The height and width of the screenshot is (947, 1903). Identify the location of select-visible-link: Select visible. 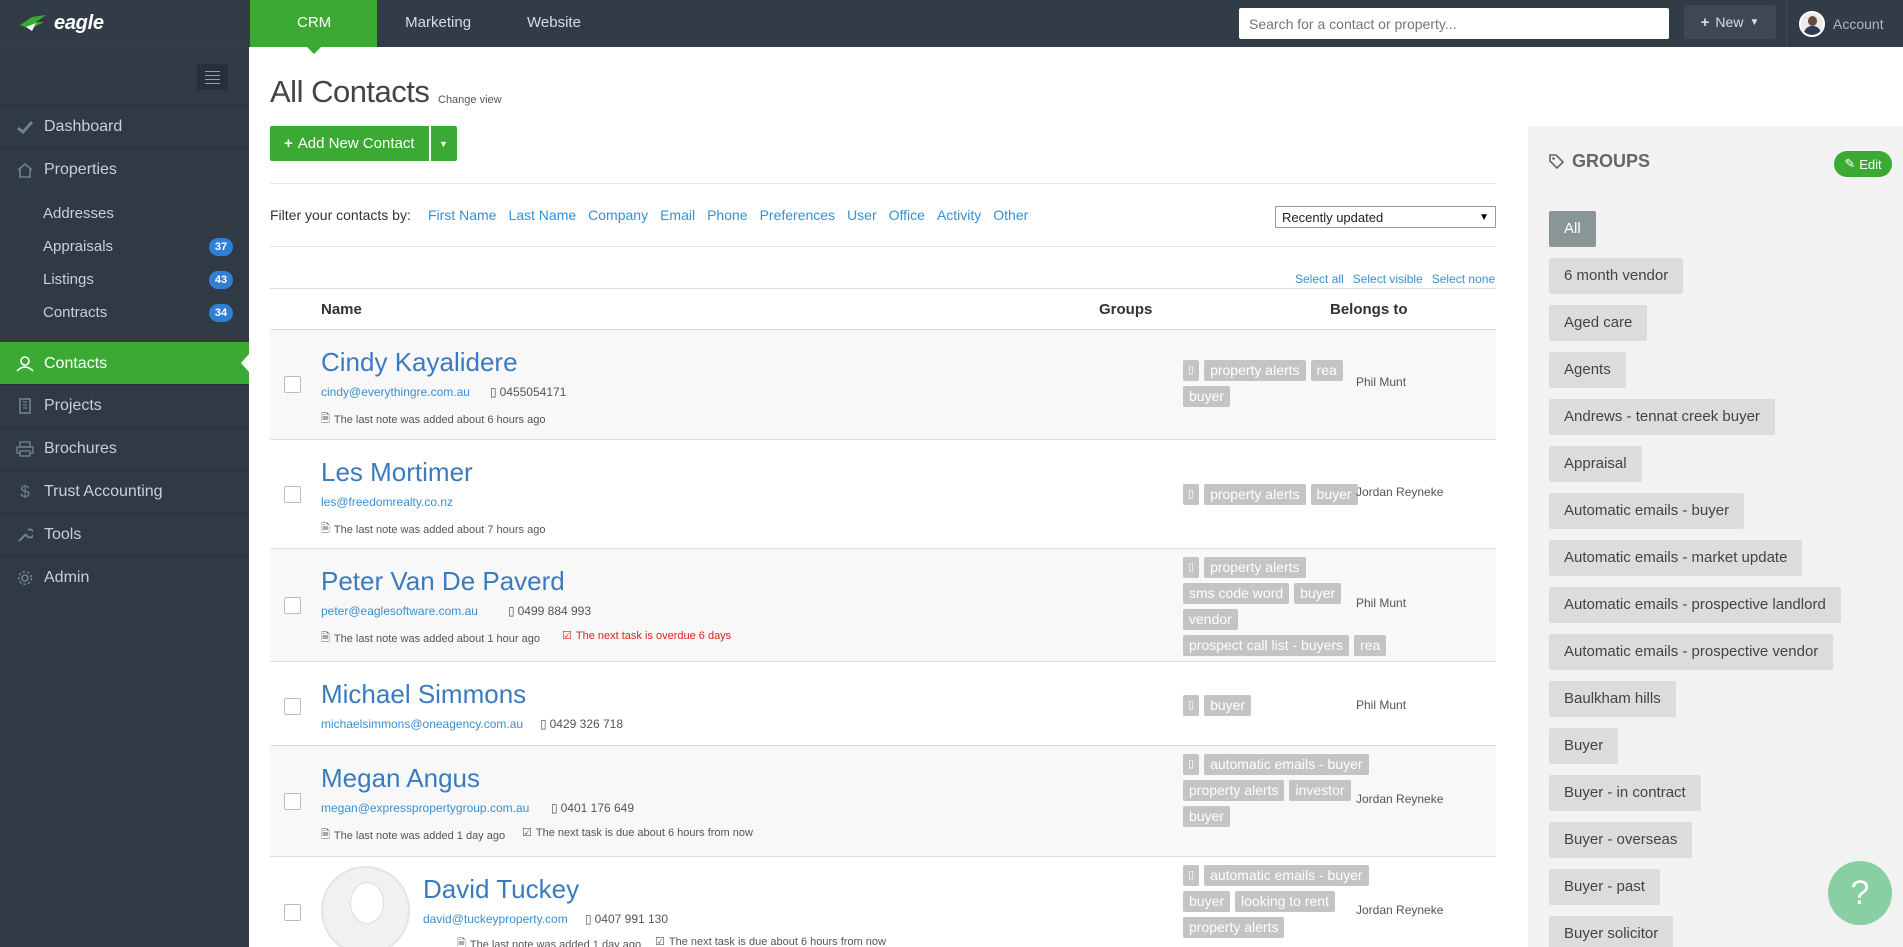
(1388, 279).